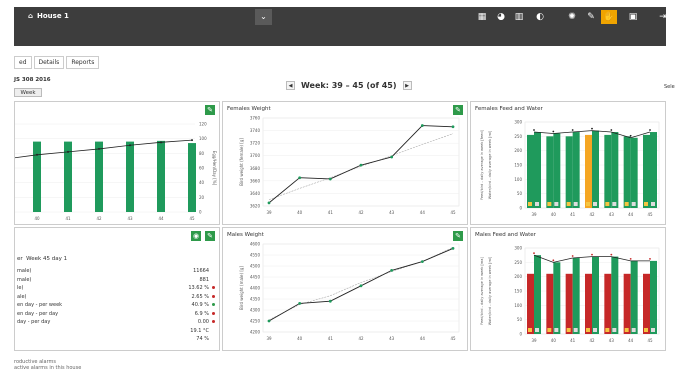 The image size is (680, 374). I want to click on stat-row: le) 13.62 %, so click(116, 288).